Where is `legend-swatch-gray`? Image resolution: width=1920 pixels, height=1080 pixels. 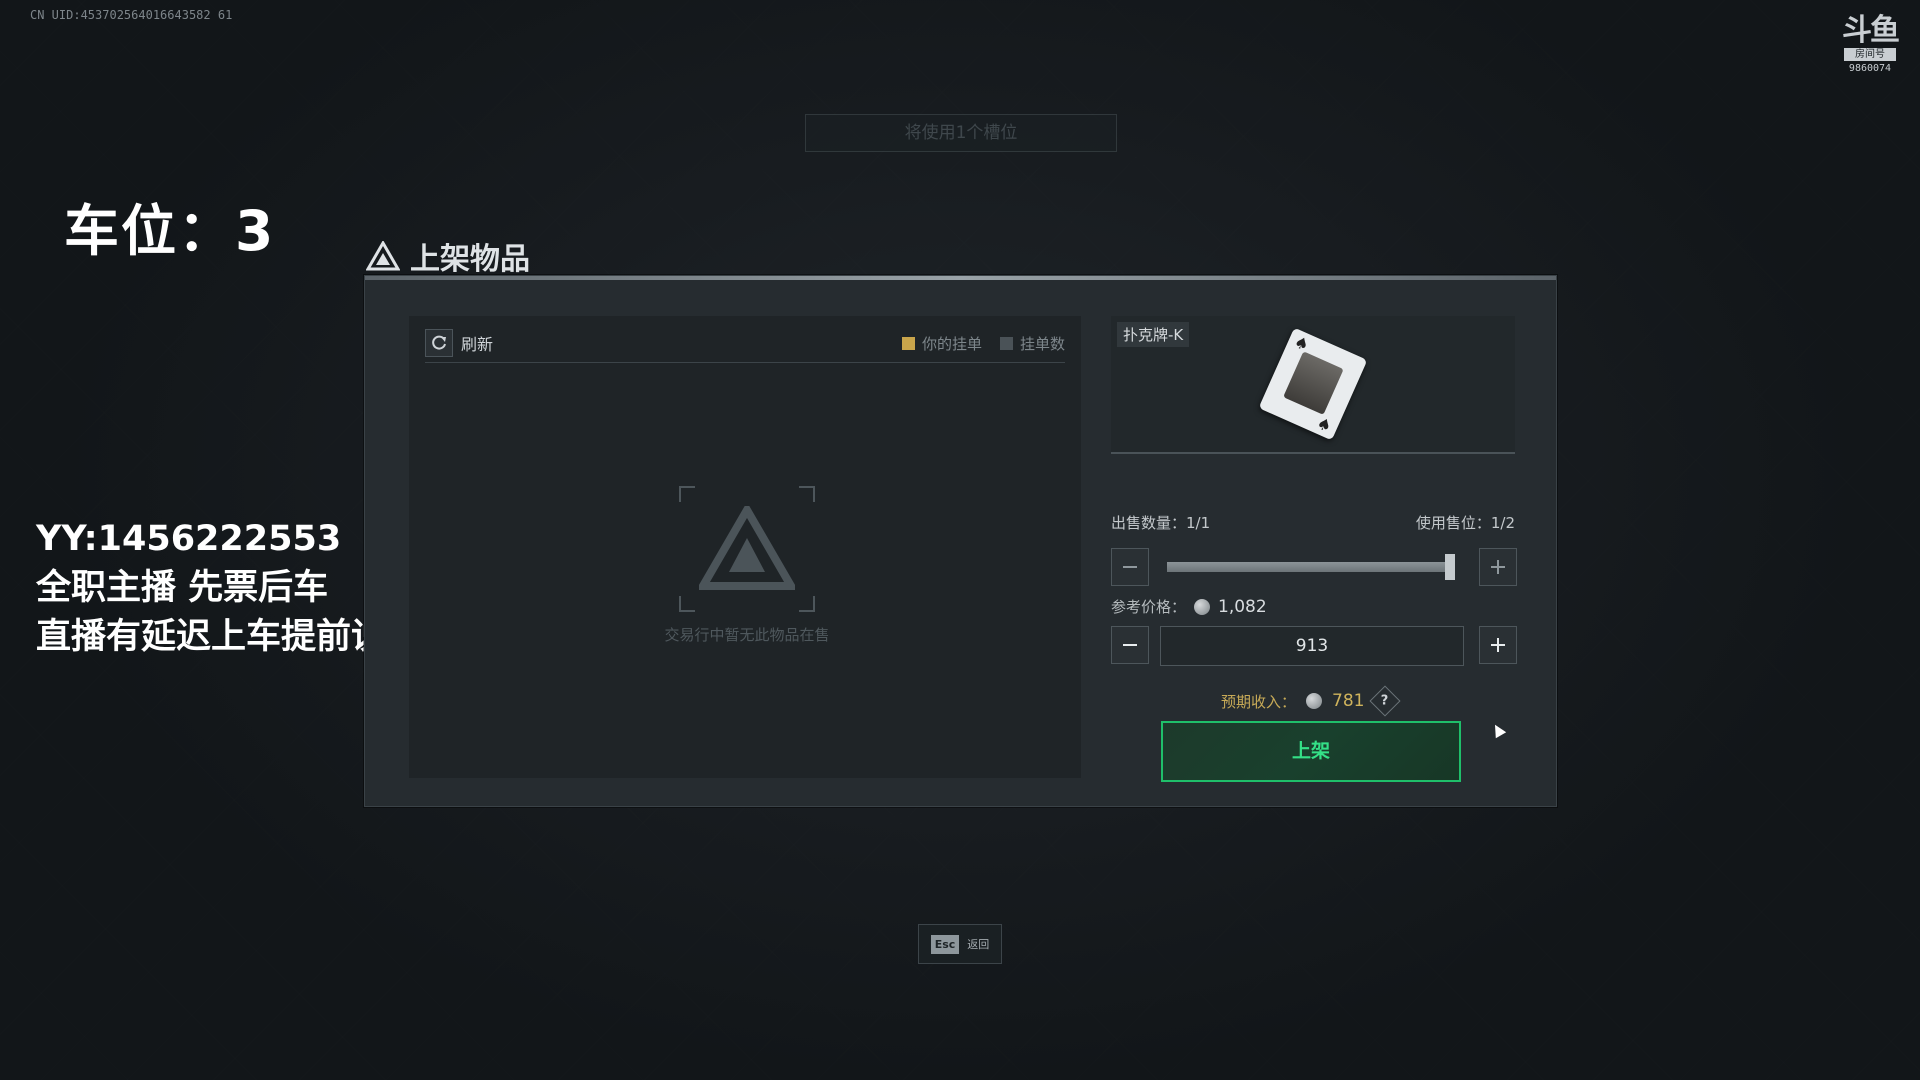 legend-swatch-gray is located at coordinates (1006, 343).